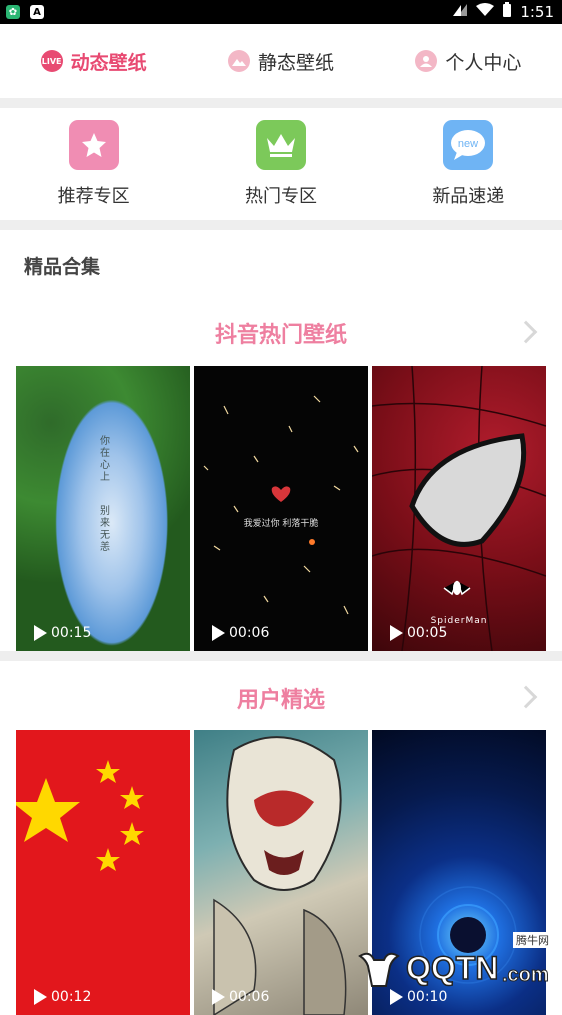 The width and height of the screenshot is (562, 1015). Describe the element at coordinates (460, 12) in the screenshot. I see `signal-icon` at that location.